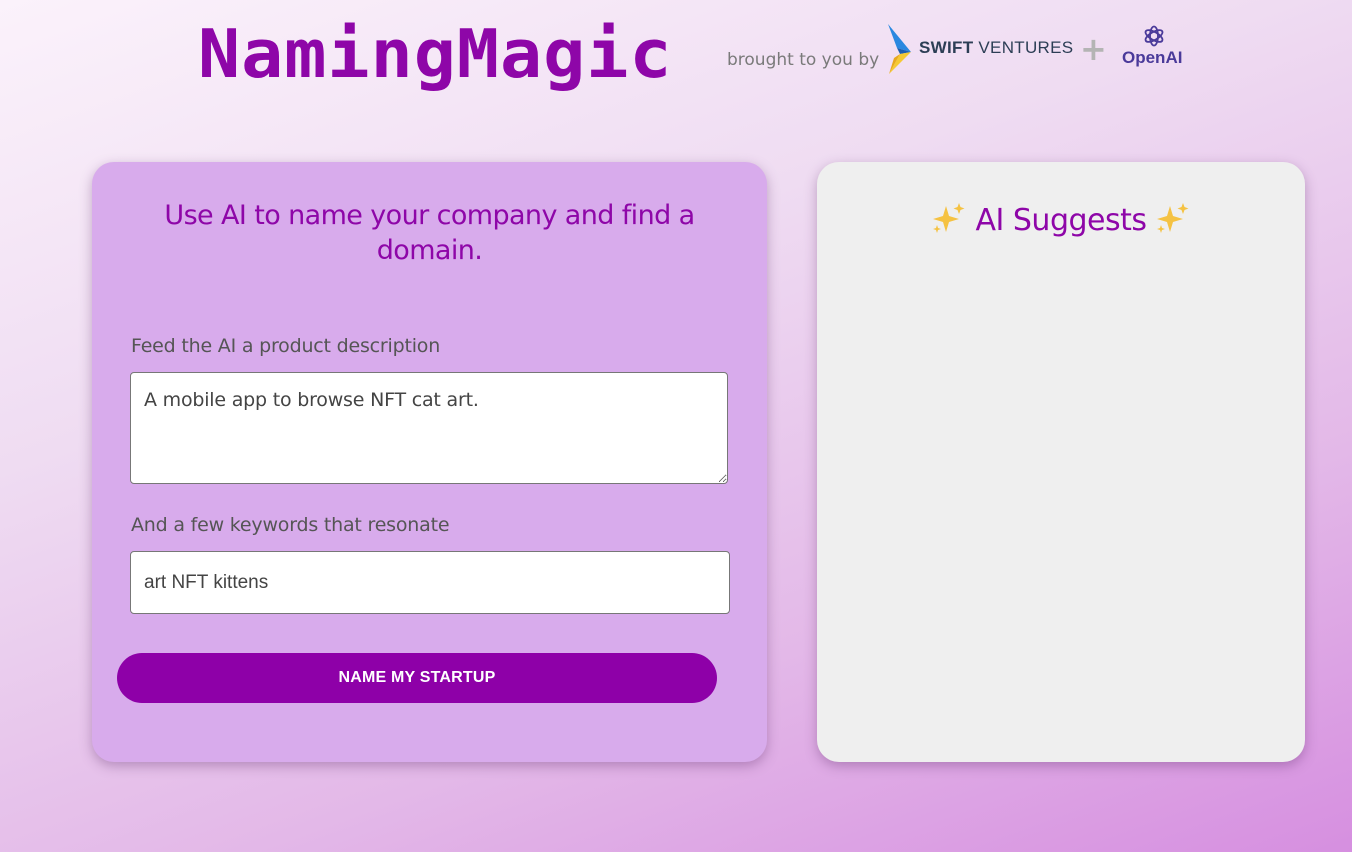 The height and width of the screenshot is (852, 1352). What do you see at coordinates (286, 346) in the screenshot?
I see `description-label: Feed the AI a product description` at bounding box center [286, 346].